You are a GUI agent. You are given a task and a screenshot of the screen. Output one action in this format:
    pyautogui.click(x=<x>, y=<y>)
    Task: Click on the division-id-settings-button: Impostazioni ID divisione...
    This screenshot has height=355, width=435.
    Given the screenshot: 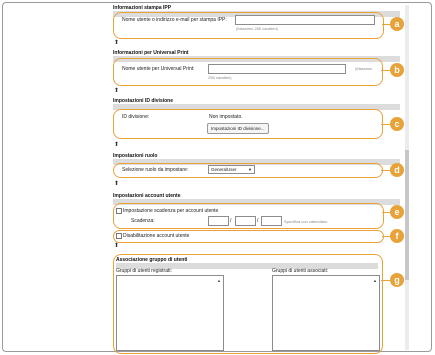 What is the action you would take?
    pyautogui.click(x=238, y=128)
    